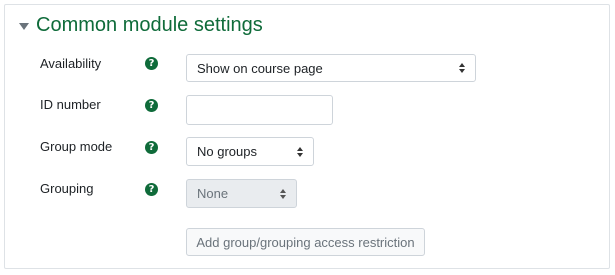 The image size is (615, 275). Describe the element at coordinates (259, 110) in the screenshot. I see `id-number-input` at that location.